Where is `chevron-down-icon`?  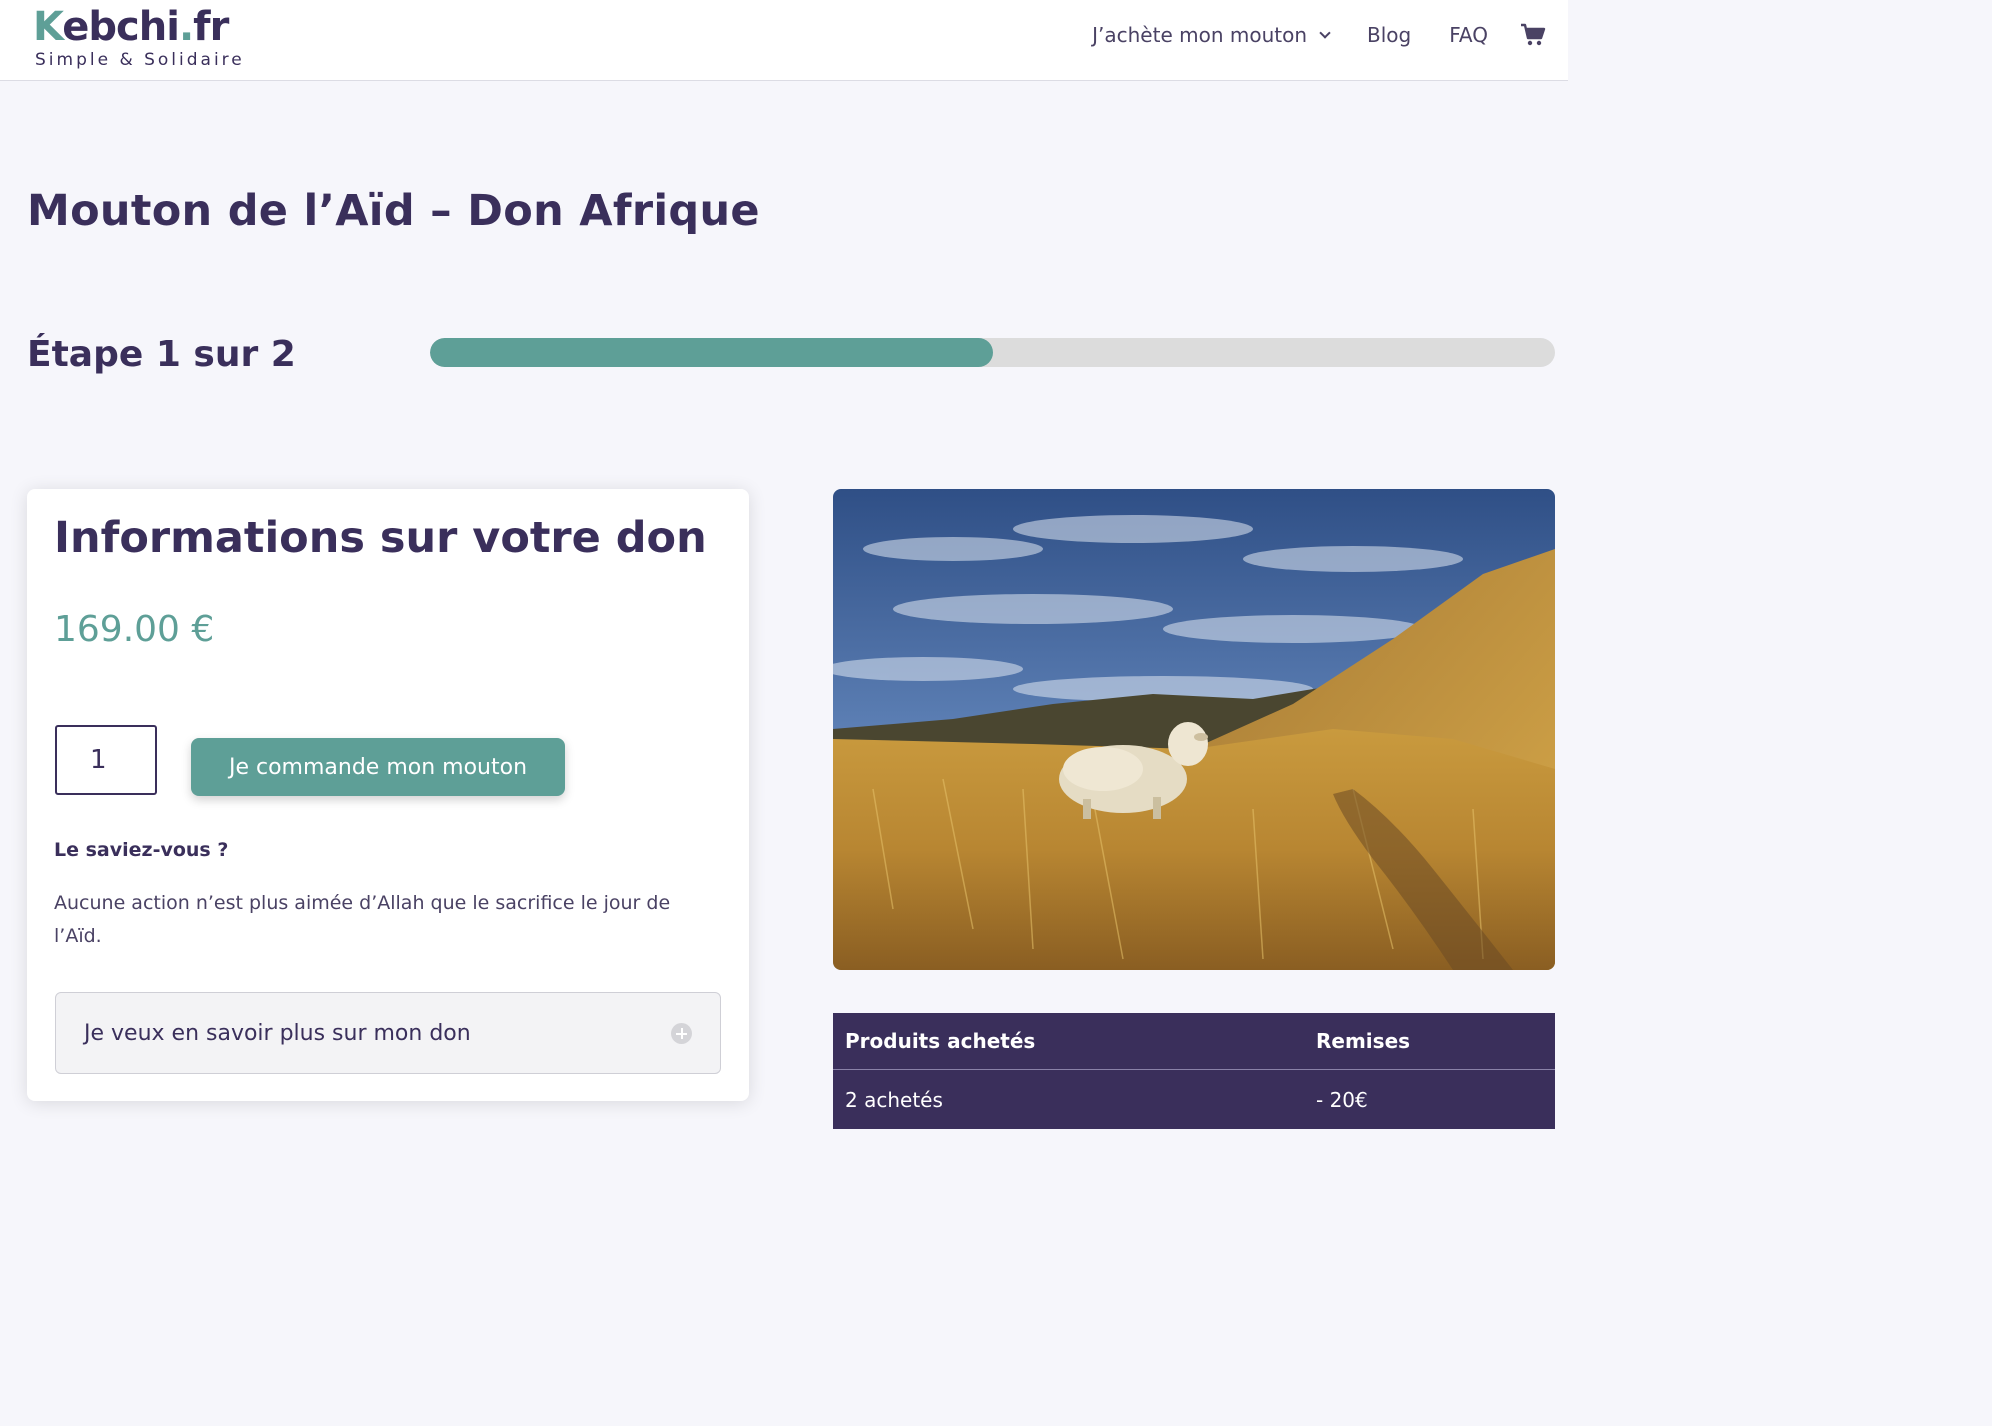
chevron-down-icon is located at coordinates (1325, 32).